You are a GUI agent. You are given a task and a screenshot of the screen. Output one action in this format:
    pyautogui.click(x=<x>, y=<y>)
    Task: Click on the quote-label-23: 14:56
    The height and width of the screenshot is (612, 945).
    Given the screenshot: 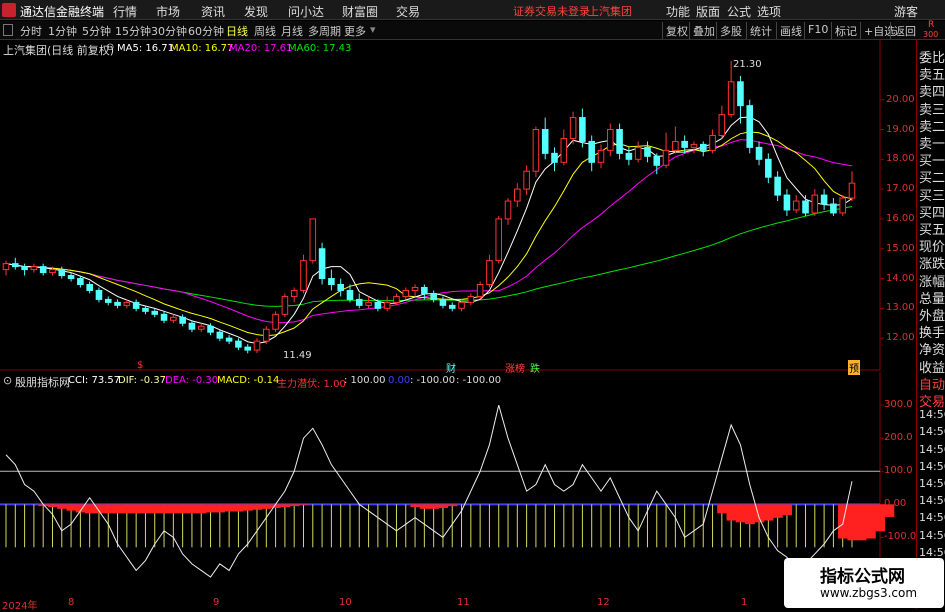 What is the action you would take?
    pyautogui.click(x=932, y=449)
    